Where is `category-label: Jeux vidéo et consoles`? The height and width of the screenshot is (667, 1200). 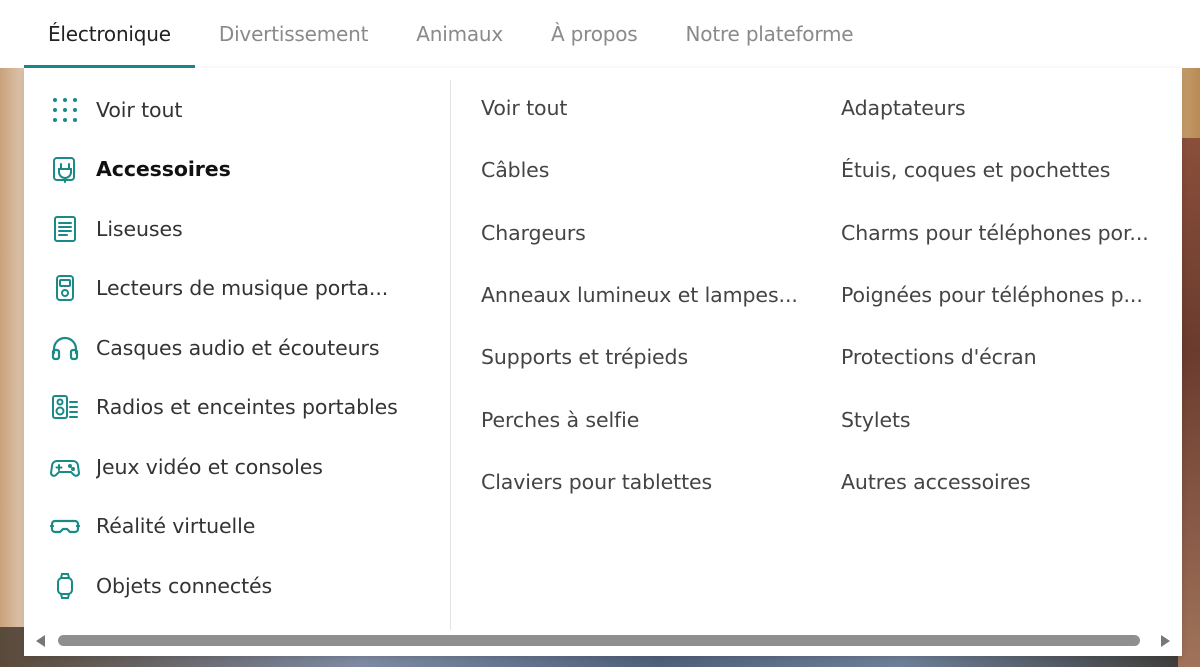 category-label: Jeux vidéo et consoles is located at coordinates (209, 466).